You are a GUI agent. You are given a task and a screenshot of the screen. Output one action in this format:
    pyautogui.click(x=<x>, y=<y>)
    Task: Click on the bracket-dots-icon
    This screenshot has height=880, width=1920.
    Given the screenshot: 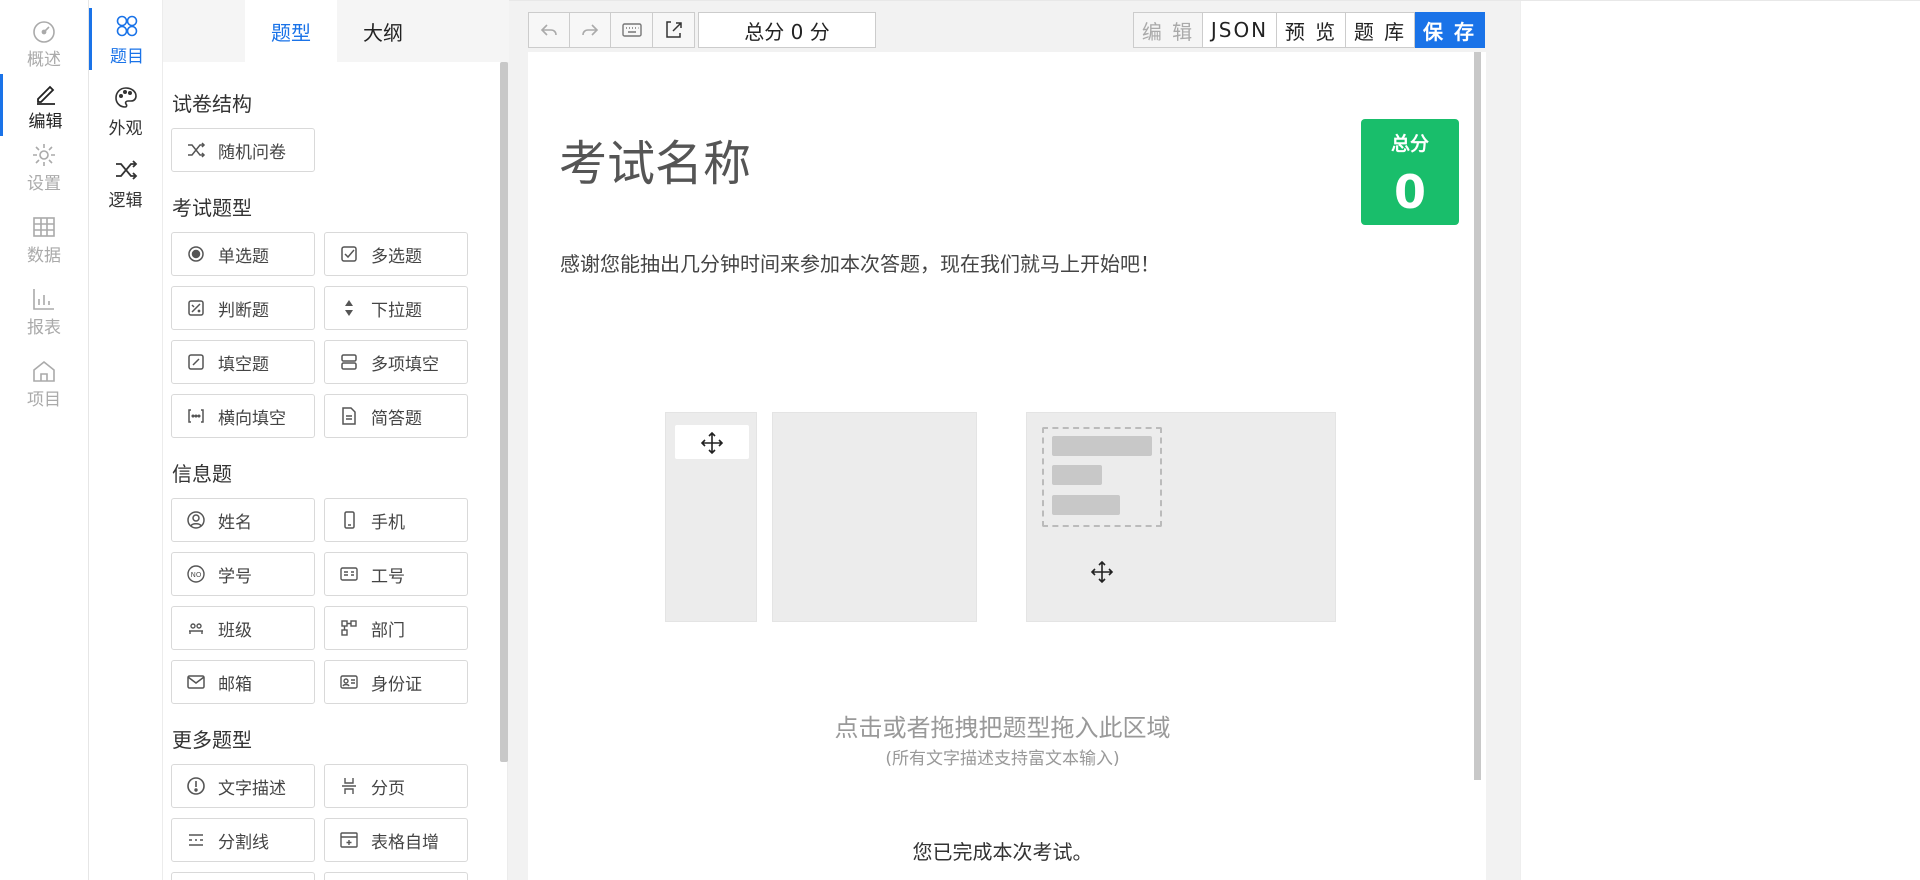 What is the action you would take?
    pyautogui.click(x=196, y=416)
    